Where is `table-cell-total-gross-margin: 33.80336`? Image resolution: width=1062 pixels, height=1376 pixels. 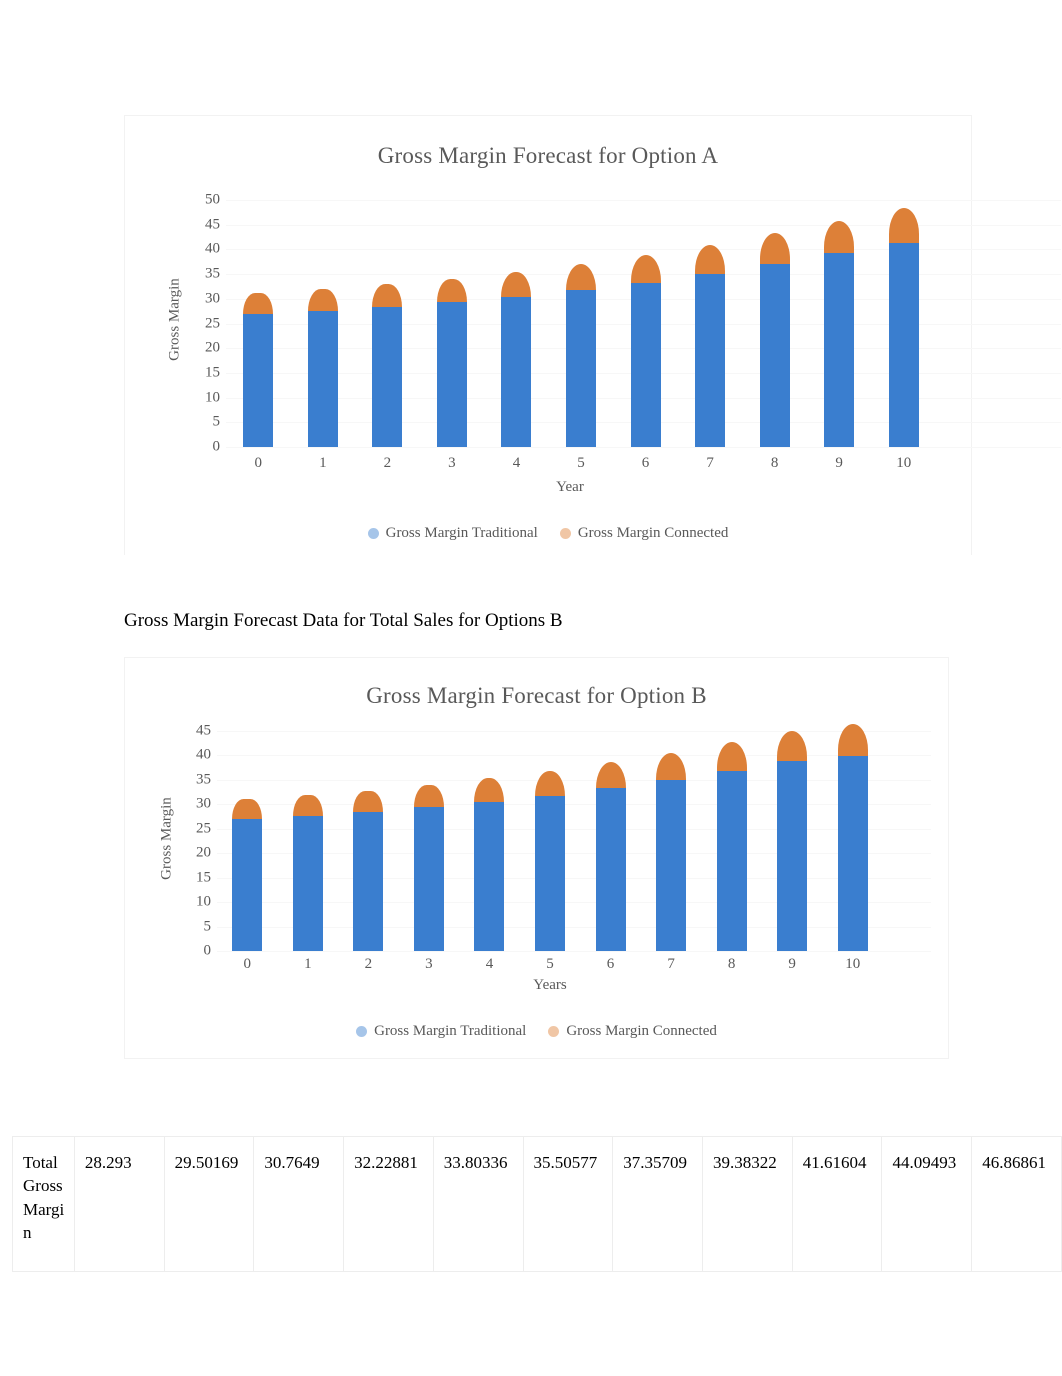
table-cell-total-gross-margin: 33.80336 is located at coordinates (478, 1204).